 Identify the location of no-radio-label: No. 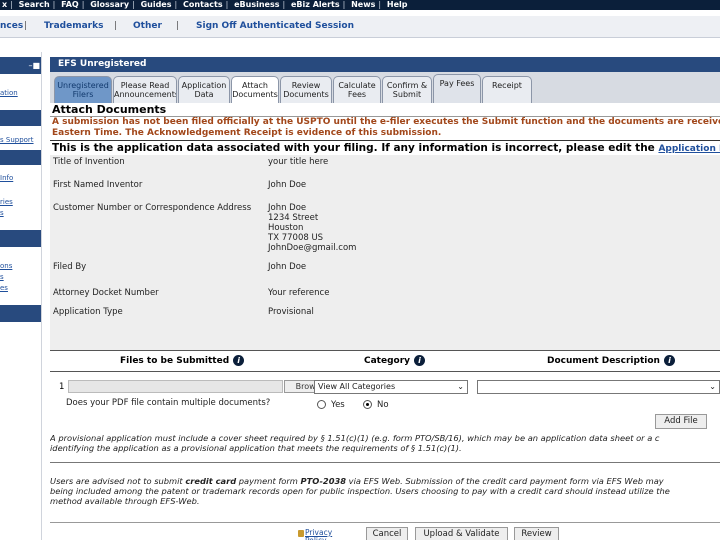
(383, 405).